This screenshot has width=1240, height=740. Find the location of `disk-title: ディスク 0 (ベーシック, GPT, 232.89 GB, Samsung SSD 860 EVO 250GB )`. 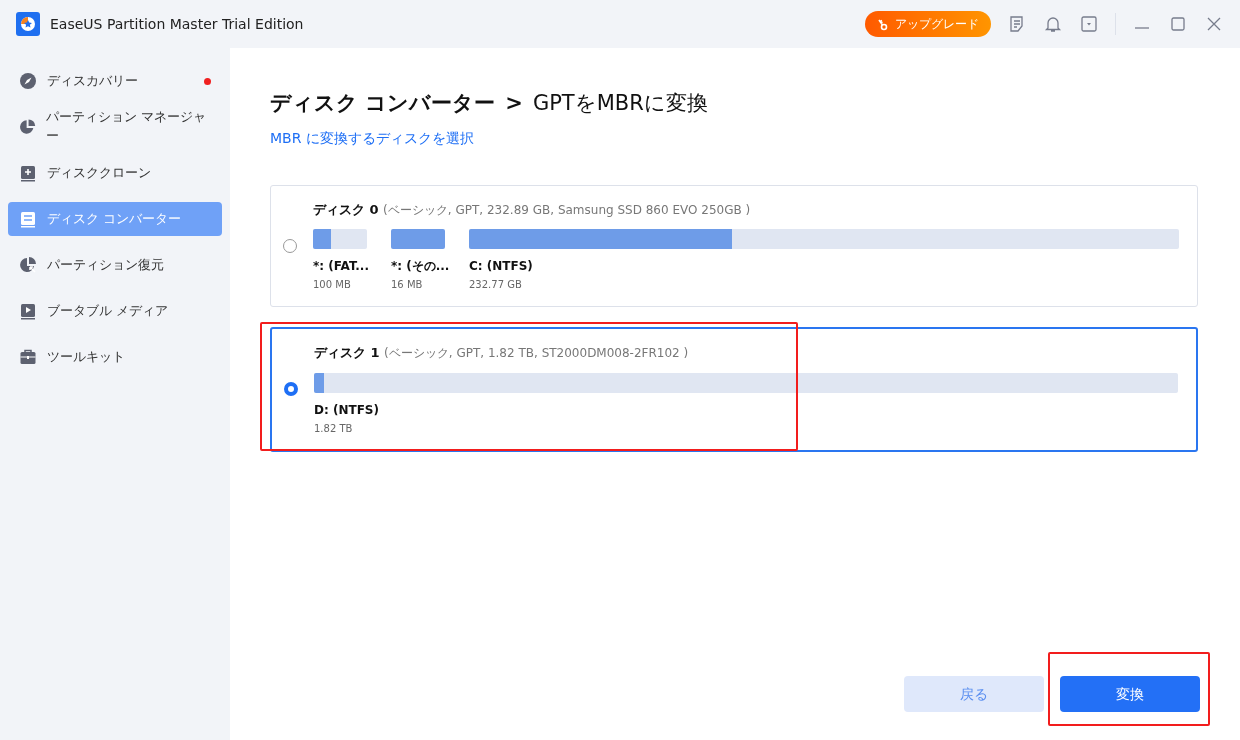

disk-title: ディスク 0 (ベーシック, GPT, 232.89 GB, Samsung SSD 860 EVO 250GB ) is located at coordinates (532, 209).